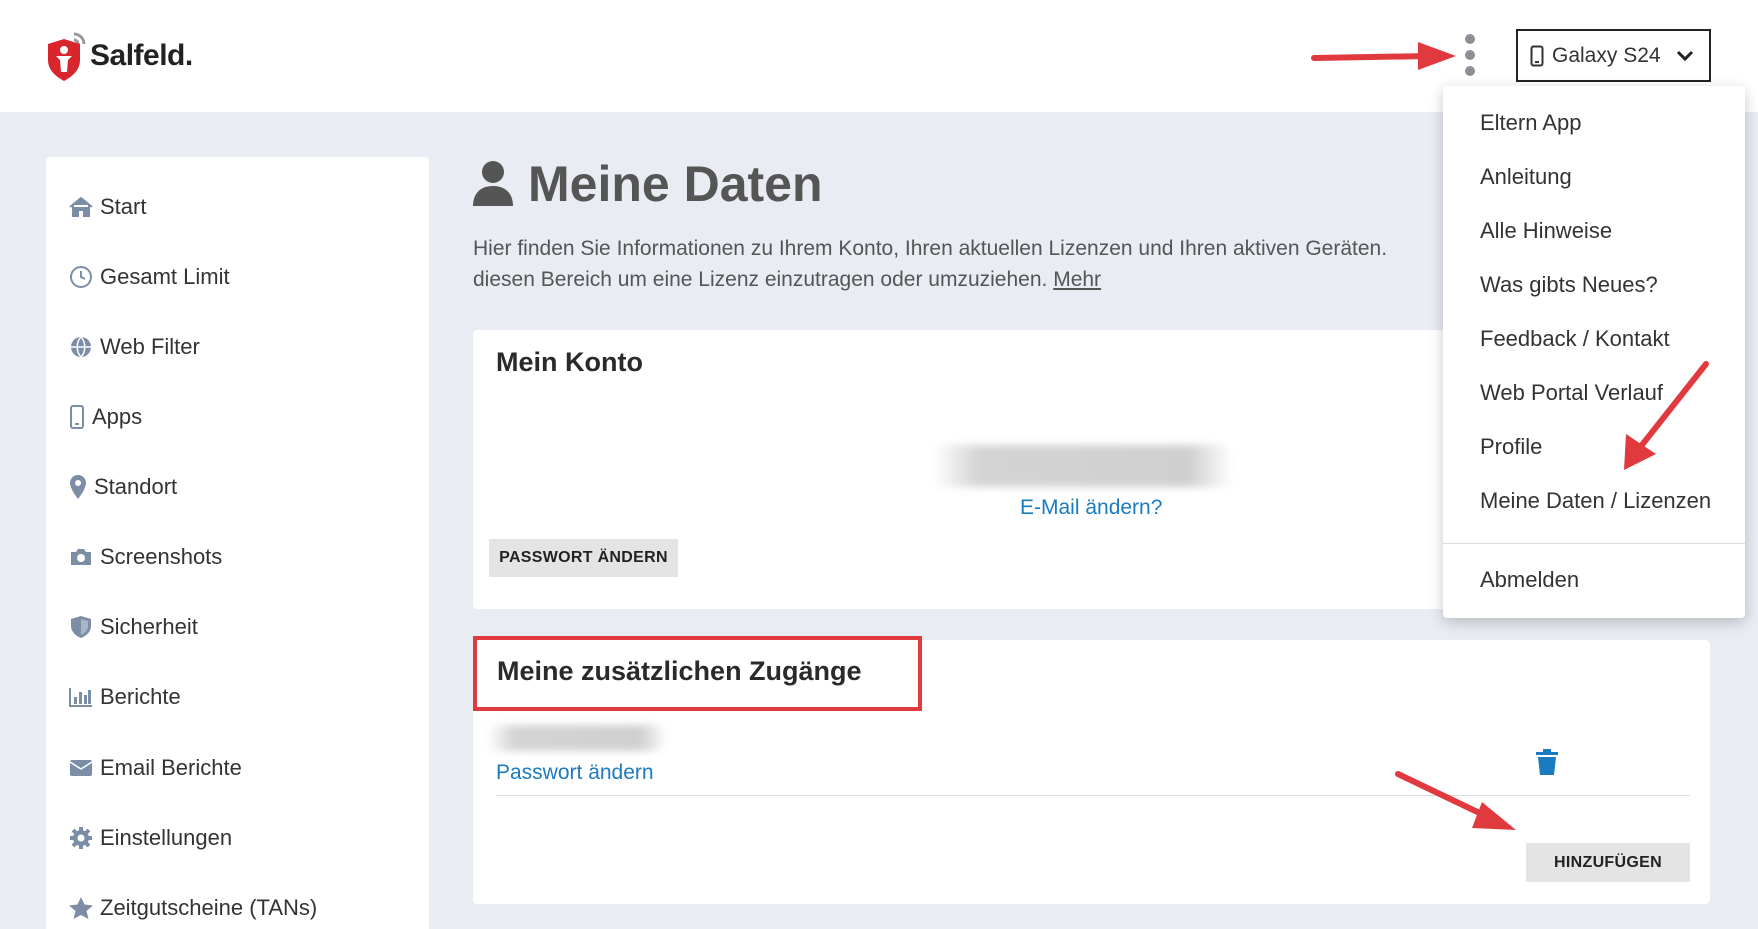 The width and height of the screenshot is (1758, 929). Describe the element at coordinates (575, 773) in the screenshot. I see `access-change-password-link: Passwort ändern` at that location.